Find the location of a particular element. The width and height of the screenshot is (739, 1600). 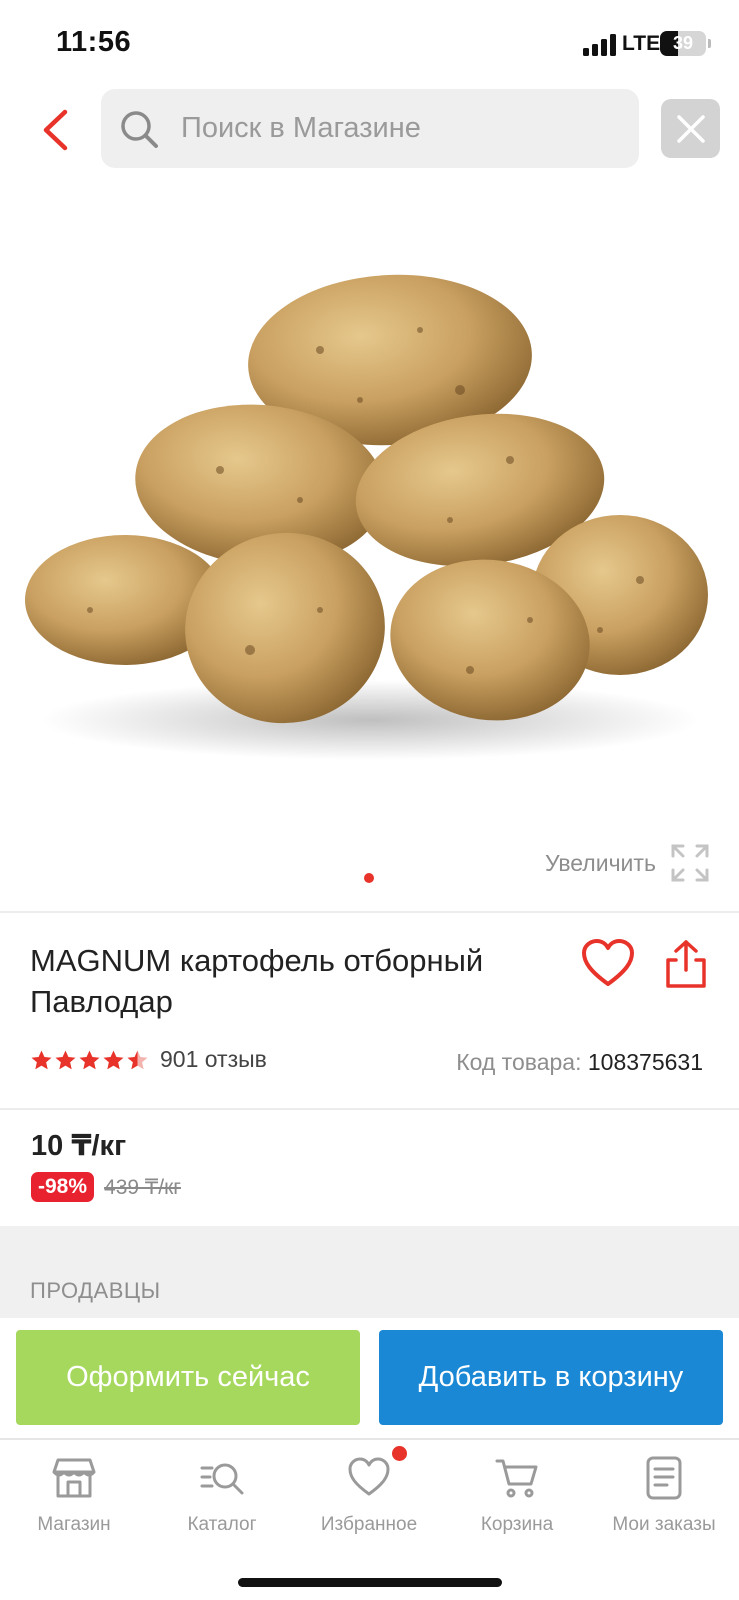

product-code: Код товара: 108375631 is located at coordinates (579, 1062).